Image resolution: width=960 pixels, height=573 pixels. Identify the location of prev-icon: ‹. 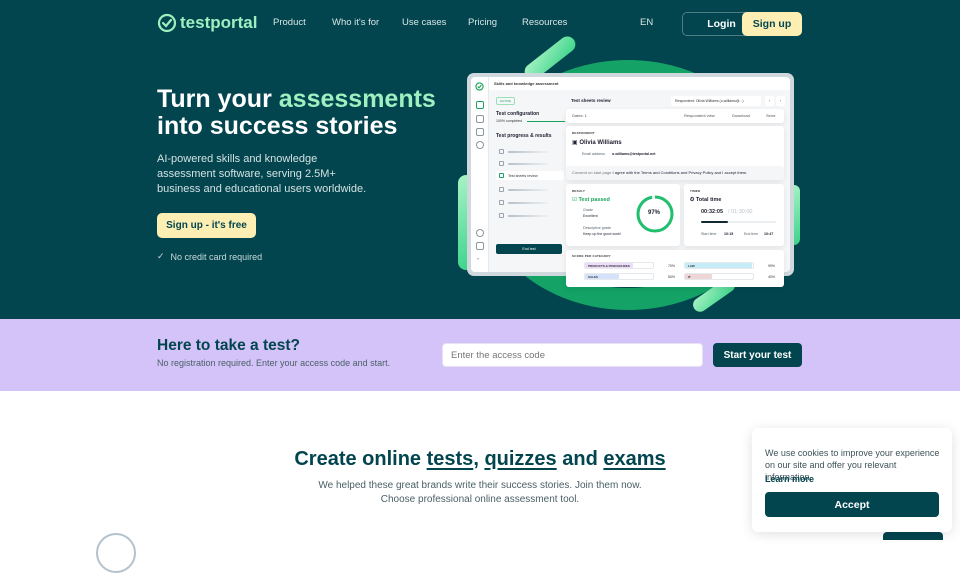
(769, 101).